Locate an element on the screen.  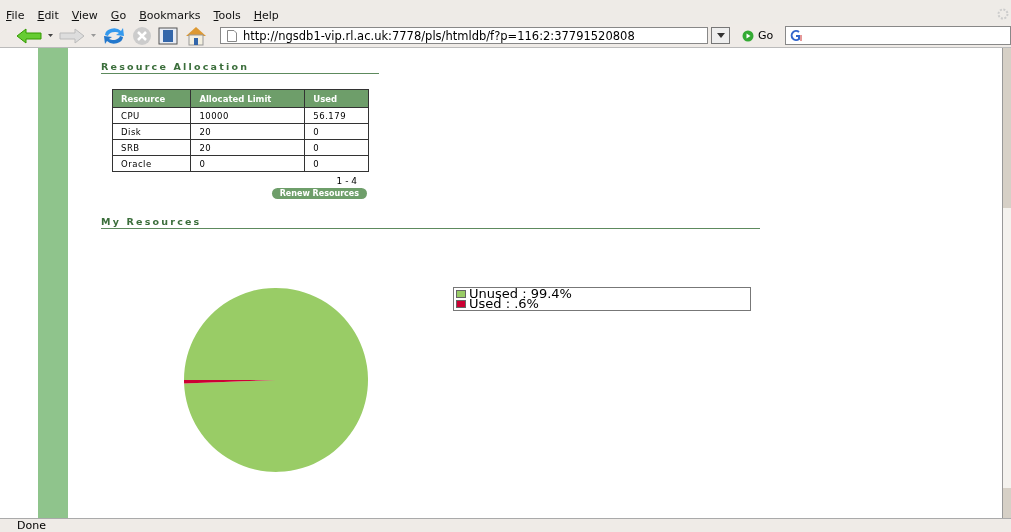
table-cell: Oracle is located at coordinates (151, 163).